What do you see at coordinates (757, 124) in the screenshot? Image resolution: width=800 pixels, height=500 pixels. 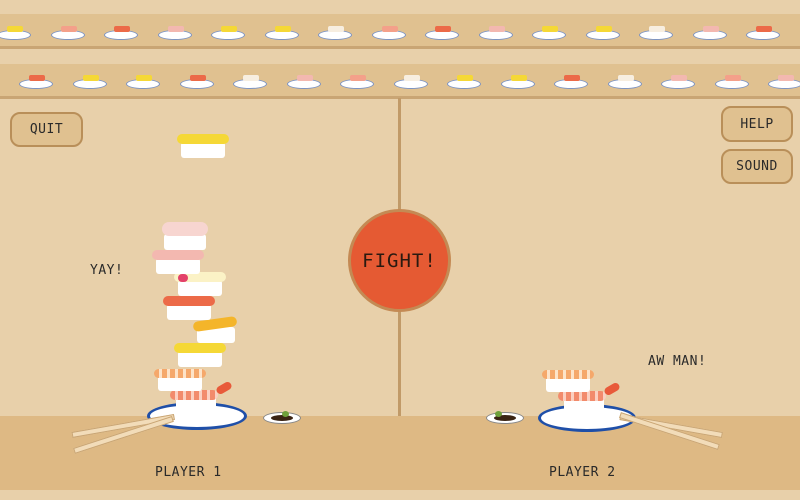 I see `help-button: HELP` at bounding box center [757, 124].